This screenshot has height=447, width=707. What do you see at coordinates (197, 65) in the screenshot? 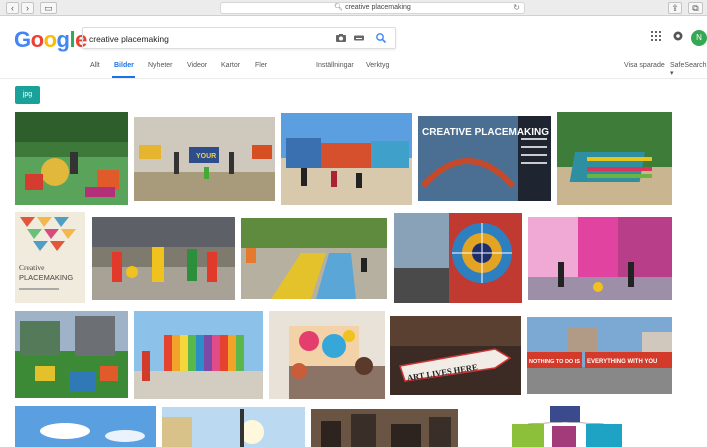
I see `tab-videos: Videor` at bounding box center [197, 65].